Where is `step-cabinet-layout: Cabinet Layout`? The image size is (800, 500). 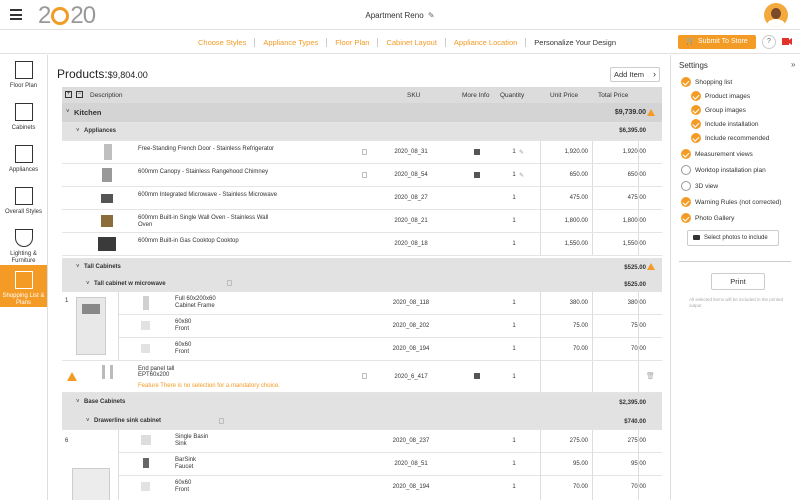
step-cabinet-layout: Cabinet Layout is located at coordinates (412, 42).